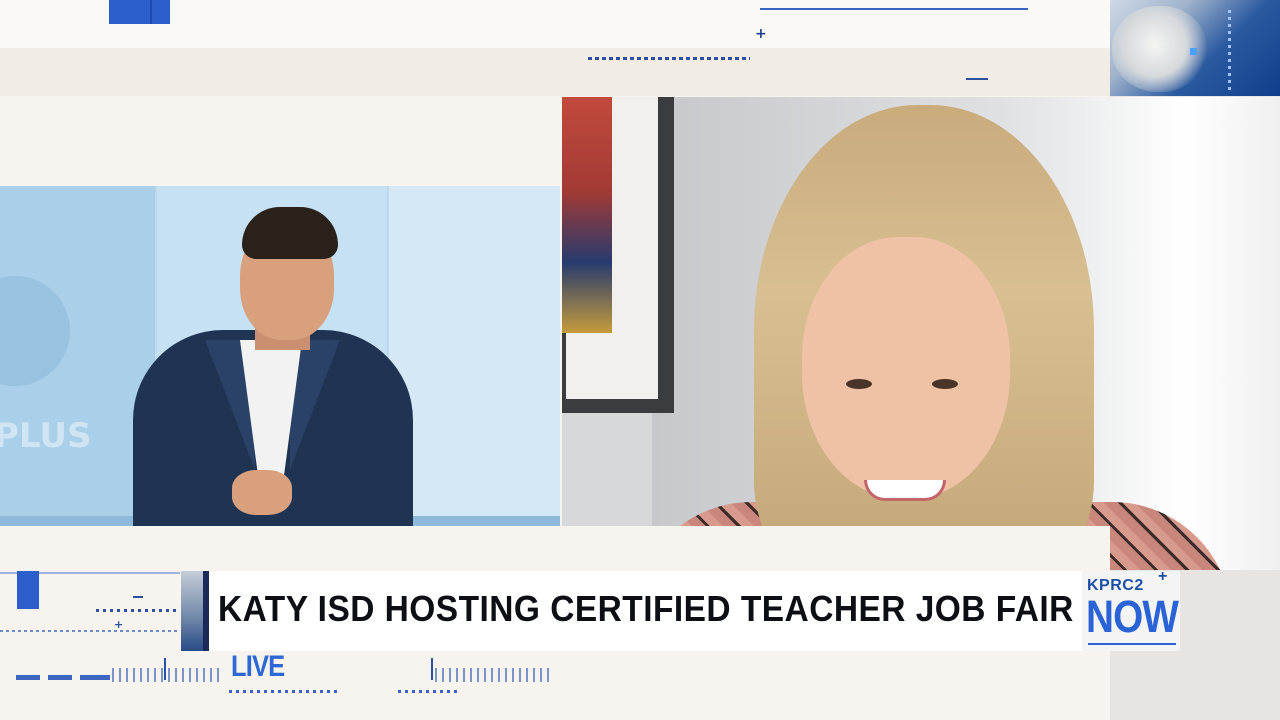 The width and height of the screenshot is (1280, 720). What do you see at coordinates (429, 691) in the screenshot?
I see `dotted-line-right` at bounding box center [429, 691].